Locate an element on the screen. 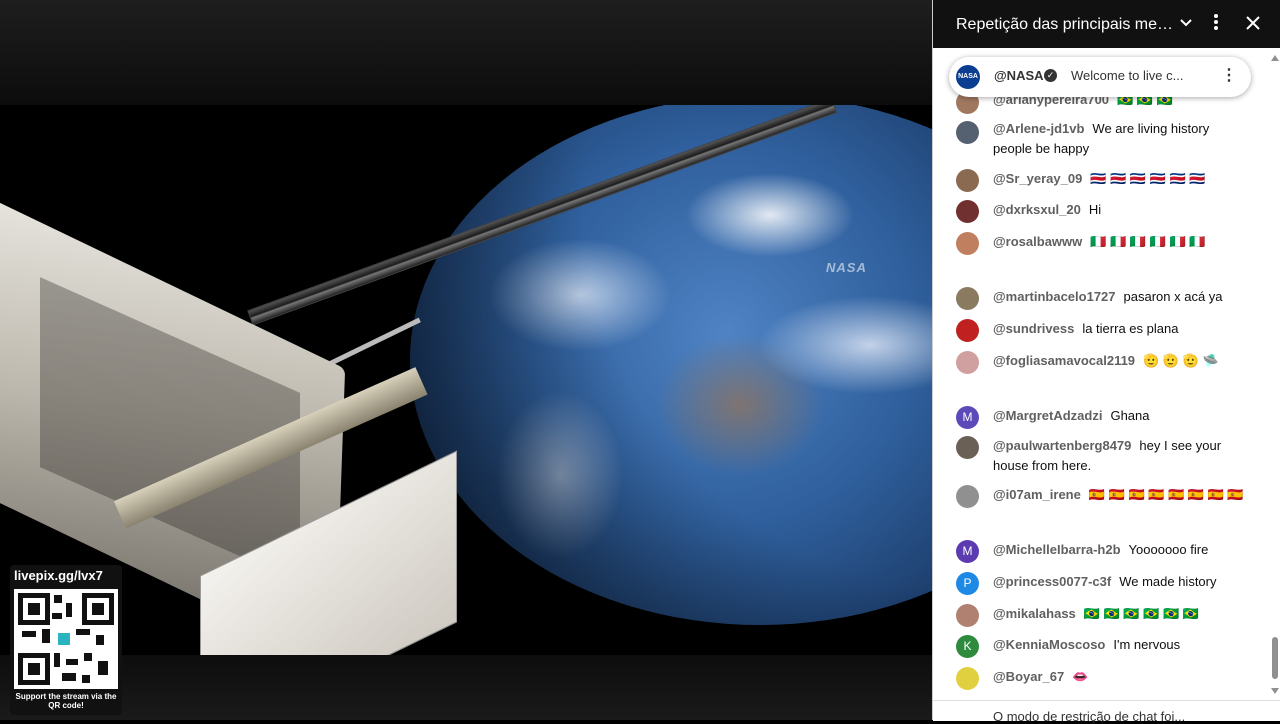 The image size is (1280, 724). verified-check-icon: ✓ is located at coordinates (1050, 75).